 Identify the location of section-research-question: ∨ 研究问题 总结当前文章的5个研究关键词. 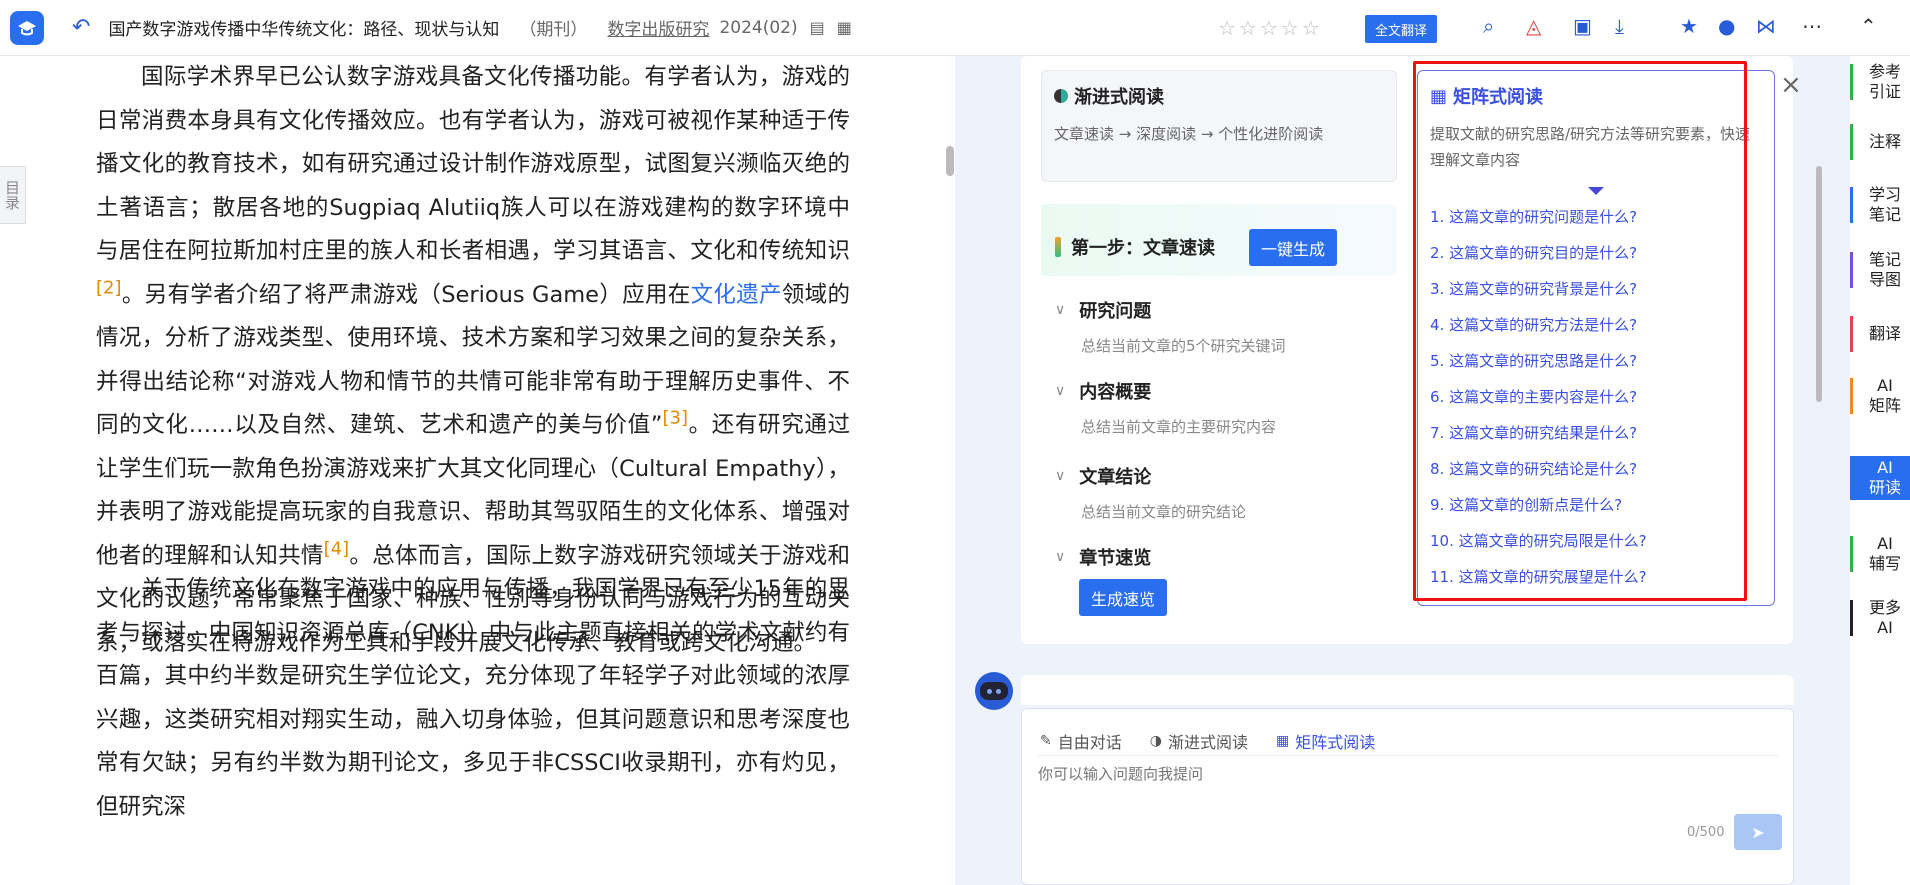
(1170, 326).